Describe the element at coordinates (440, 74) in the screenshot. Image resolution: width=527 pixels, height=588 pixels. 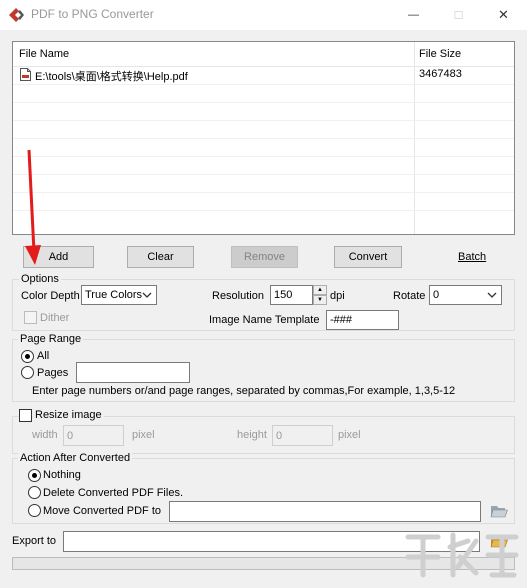
I see `file-size-cell: 3467483` at that location.